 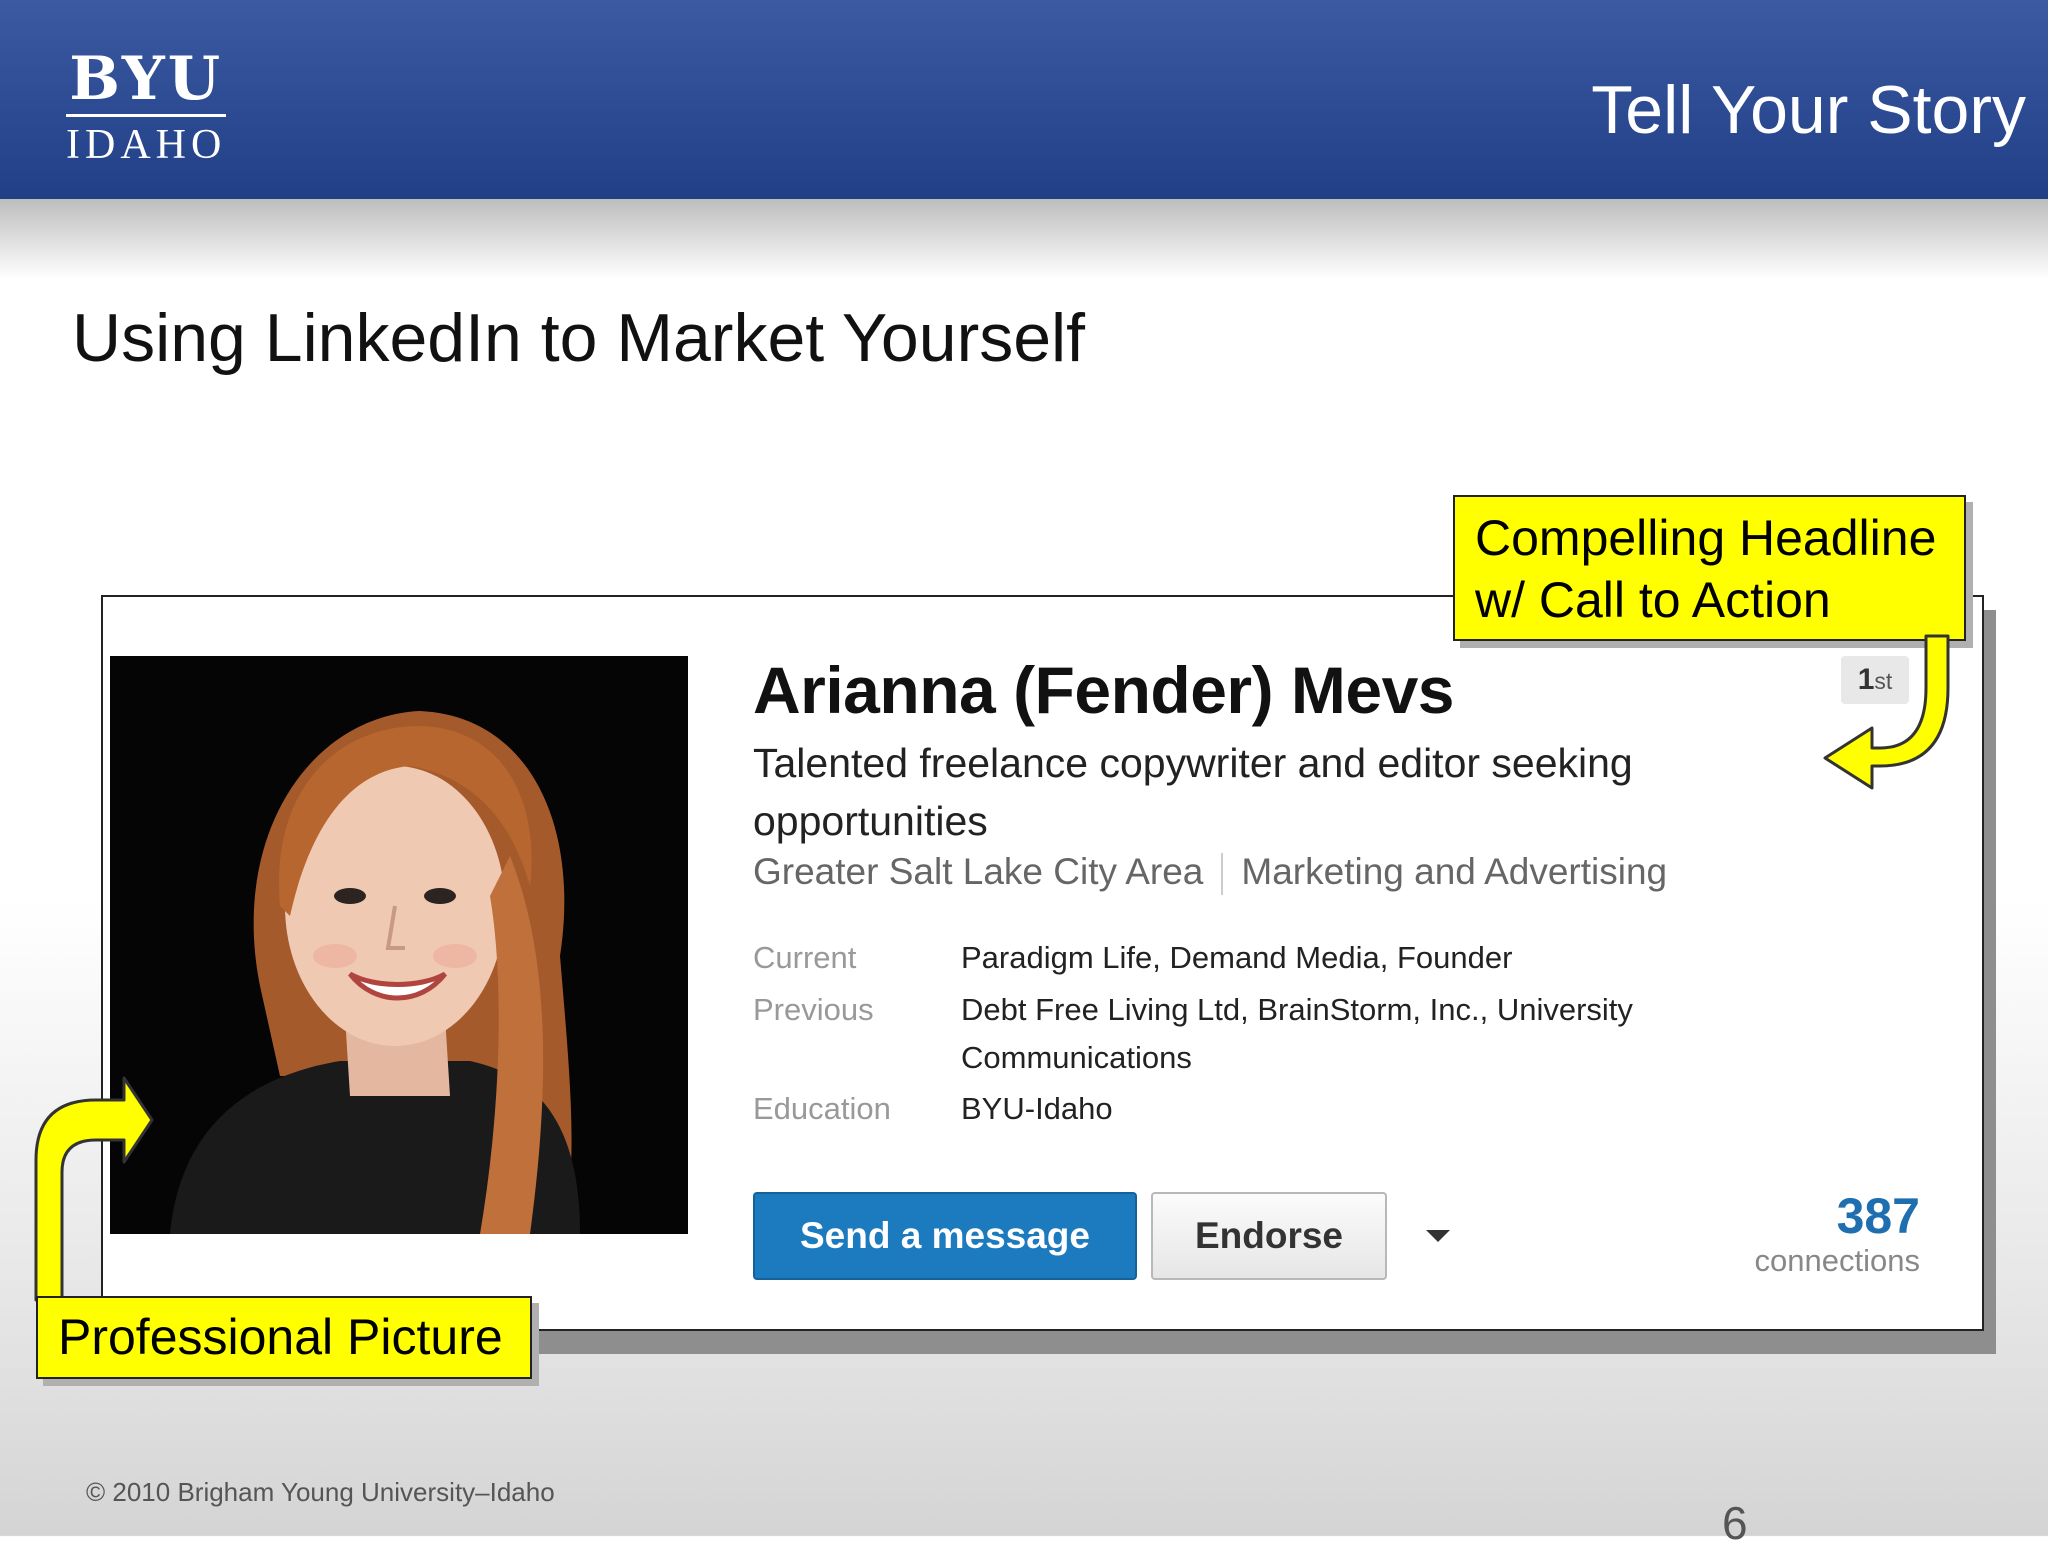 What do you see at coordinates (1024, 99) in the screenshot?
I see `slide-header: BYU IDAHO Tell Your Story` at bounding box center [1024, 99].